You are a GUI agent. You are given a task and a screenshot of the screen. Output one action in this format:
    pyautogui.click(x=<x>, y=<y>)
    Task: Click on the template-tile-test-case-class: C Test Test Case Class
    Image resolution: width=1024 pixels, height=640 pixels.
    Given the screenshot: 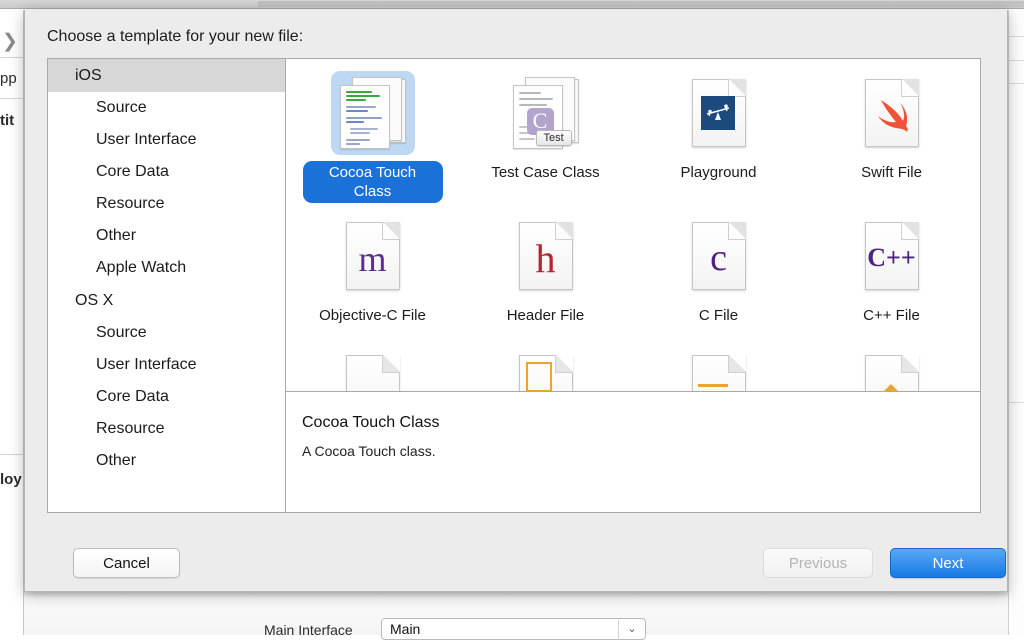 What is the action you would take?
    pyautogui.click(x=545, y=140)
    